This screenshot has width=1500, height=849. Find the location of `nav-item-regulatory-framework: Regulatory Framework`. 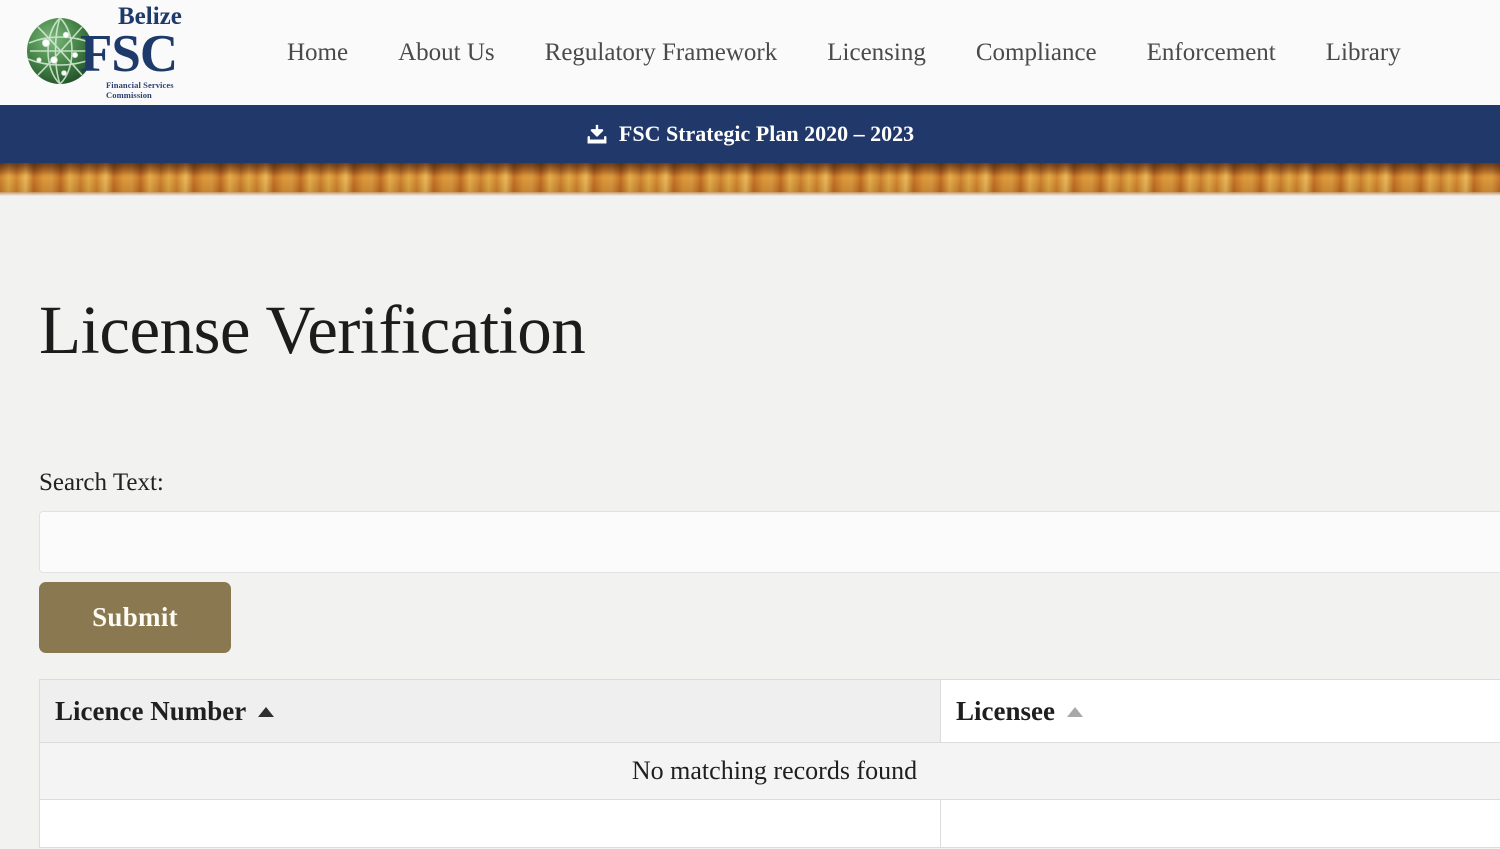

nav-item-regulatory-framework: Regulatory Framework is located at coordinates (661, 52).